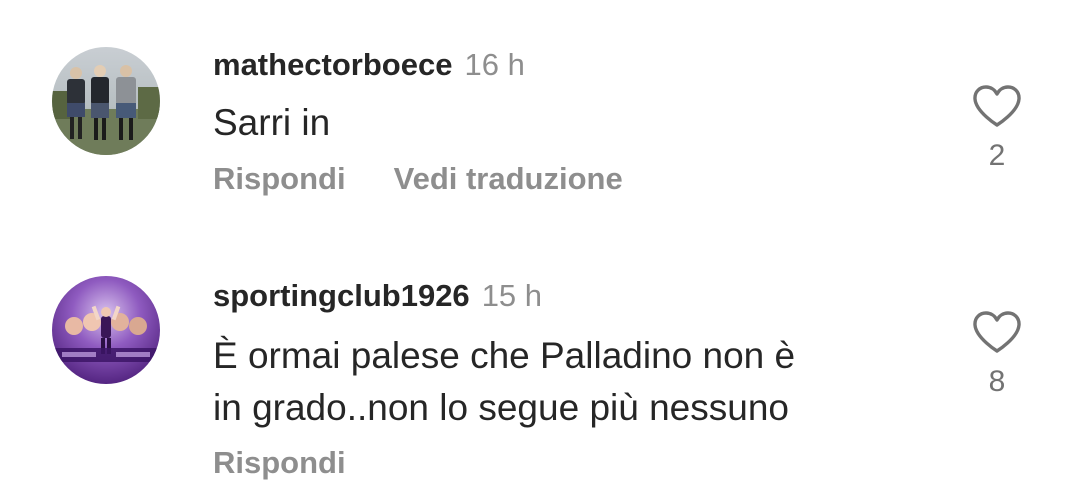  What do you see at coordinates (332, 64) in the screenshot?
I see `username: mathectorboece` at bounding box center [332, 64].